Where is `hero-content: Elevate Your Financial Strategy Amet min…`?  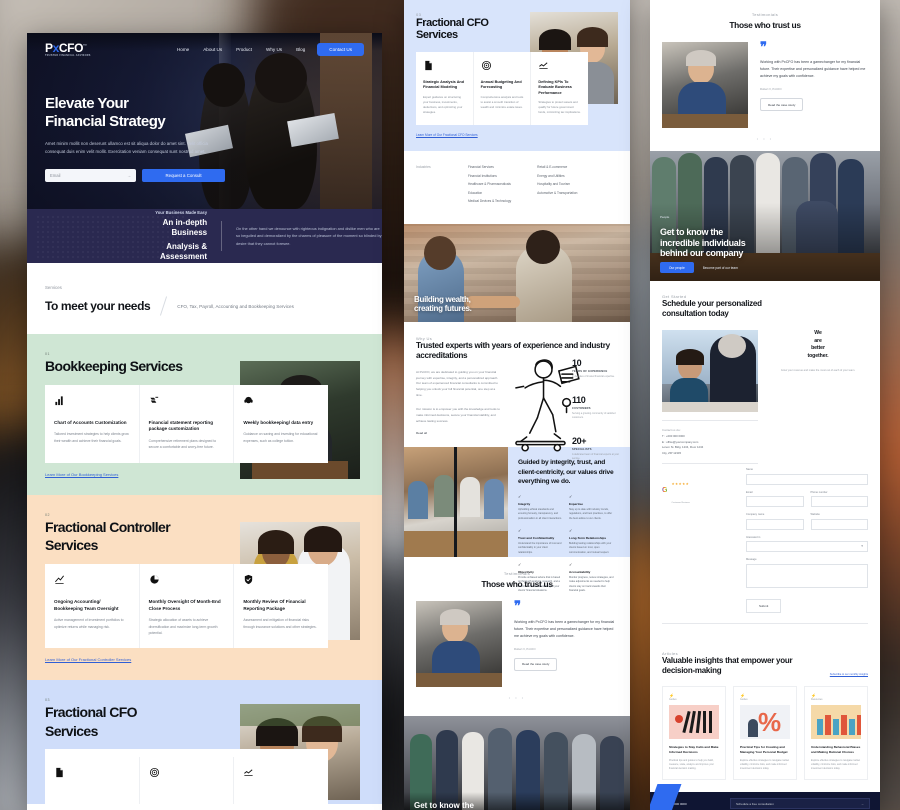
hero-content: Elevate Your Financial Strategy Amet min… is located at coordinates (135, 138).